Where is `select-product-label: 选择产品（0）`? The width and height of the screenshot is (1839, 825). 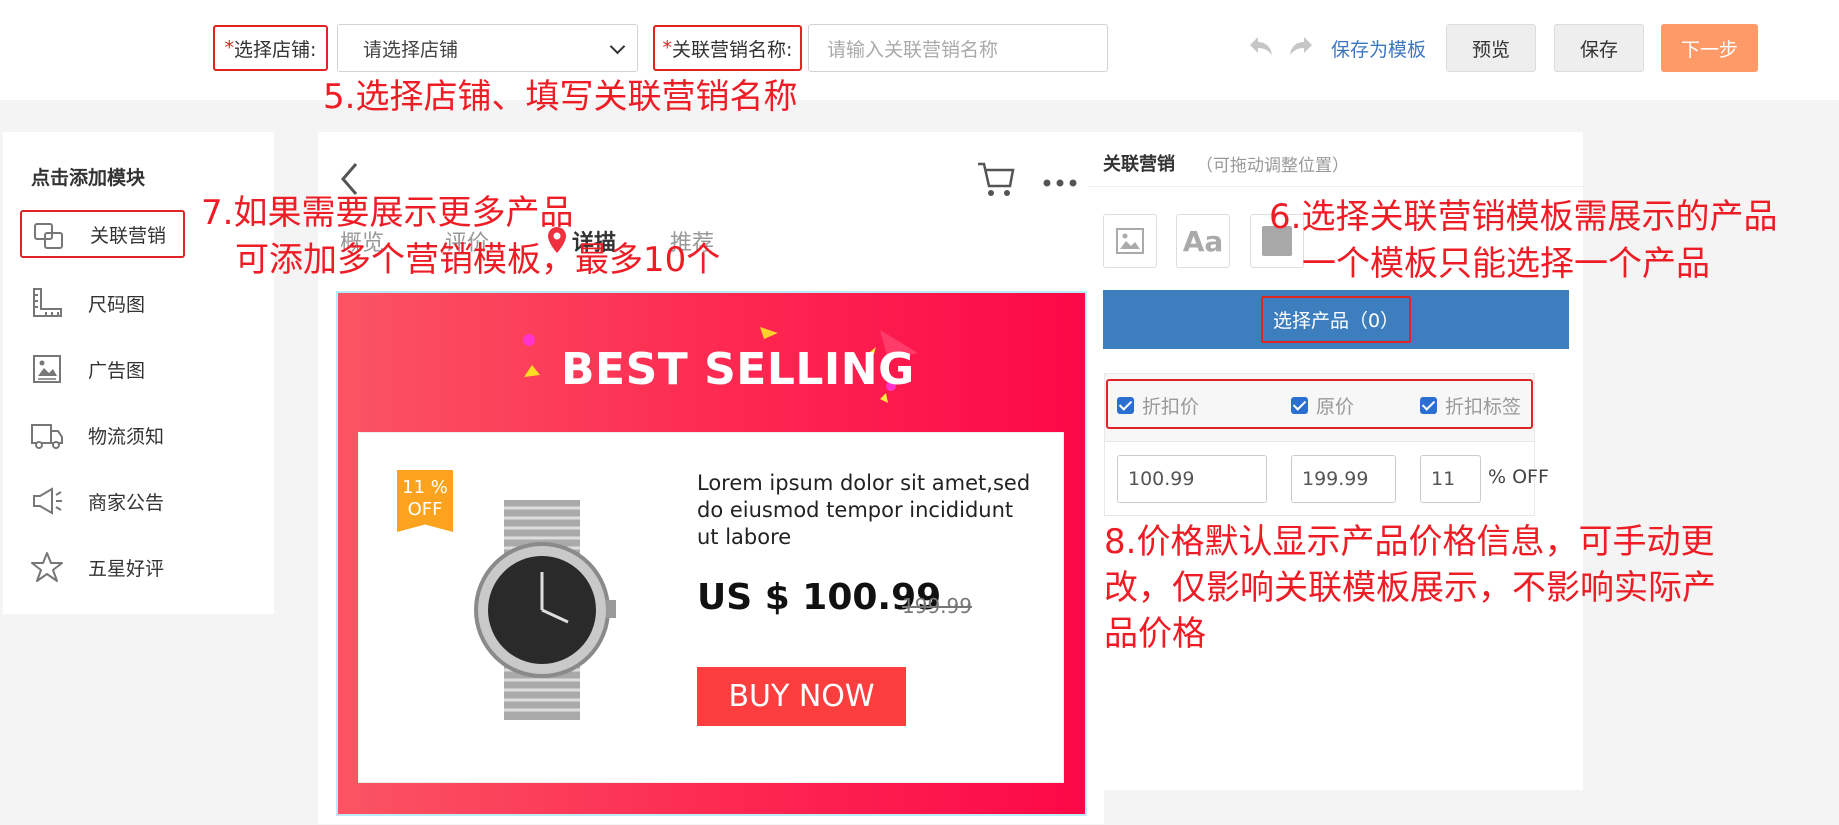
select-product-label: 选择产品（0） is located at coordinates (1336, 319).